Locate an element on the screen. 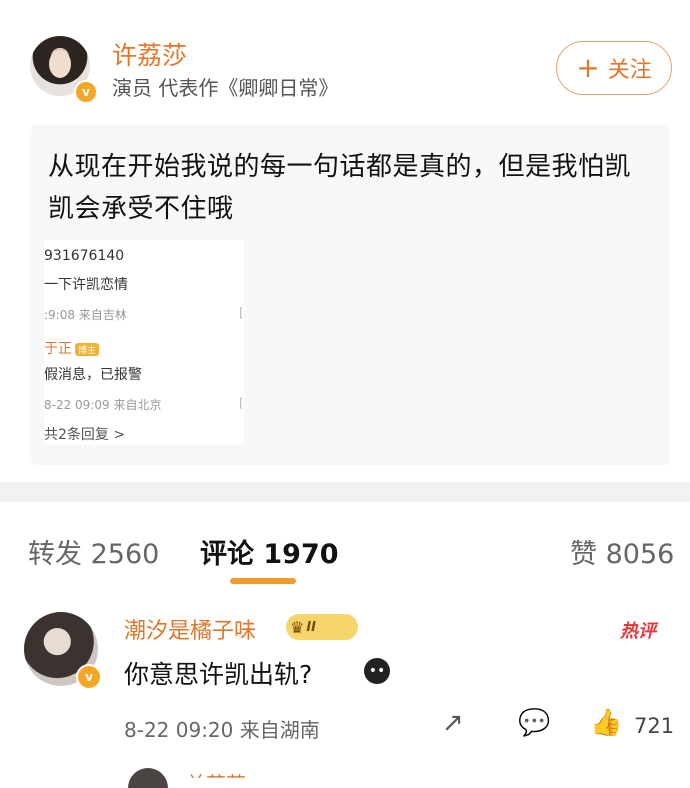  shot-more-replies: 共2条回复 > is located at coordinates (85, 435).